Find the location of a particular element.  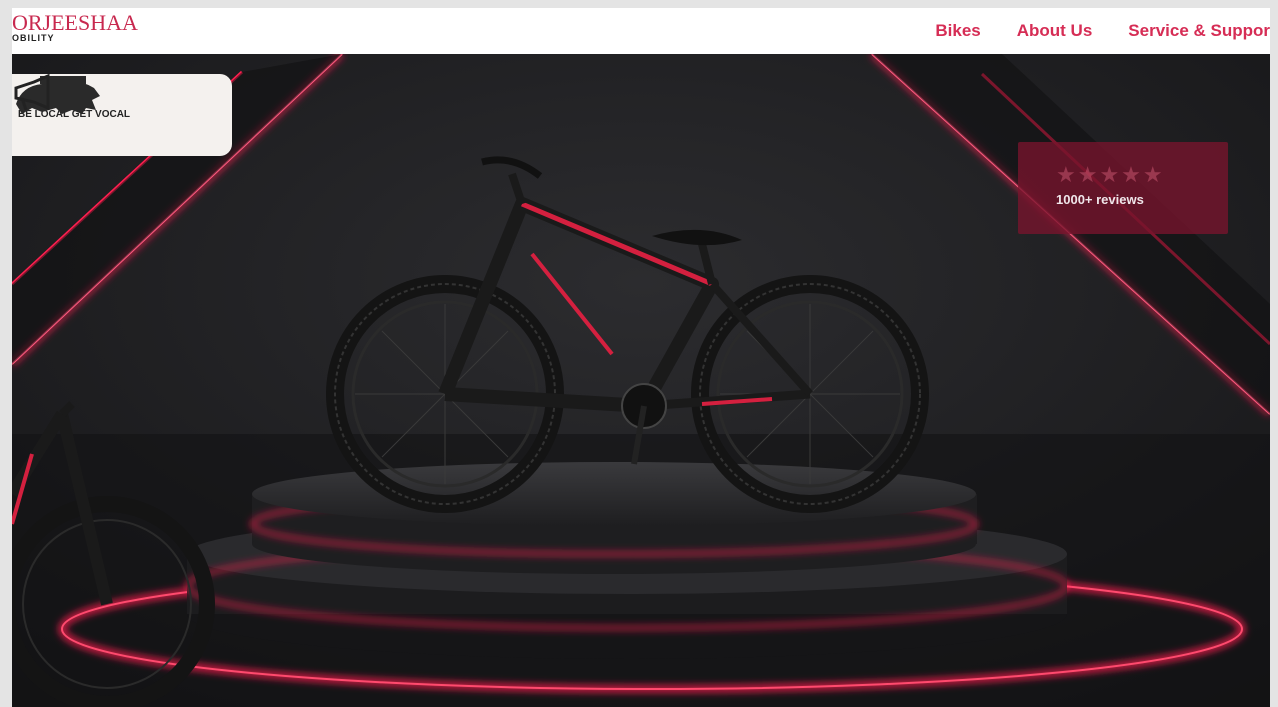

star-rating: ★★★★★ is located at coordinates (1110, 174).